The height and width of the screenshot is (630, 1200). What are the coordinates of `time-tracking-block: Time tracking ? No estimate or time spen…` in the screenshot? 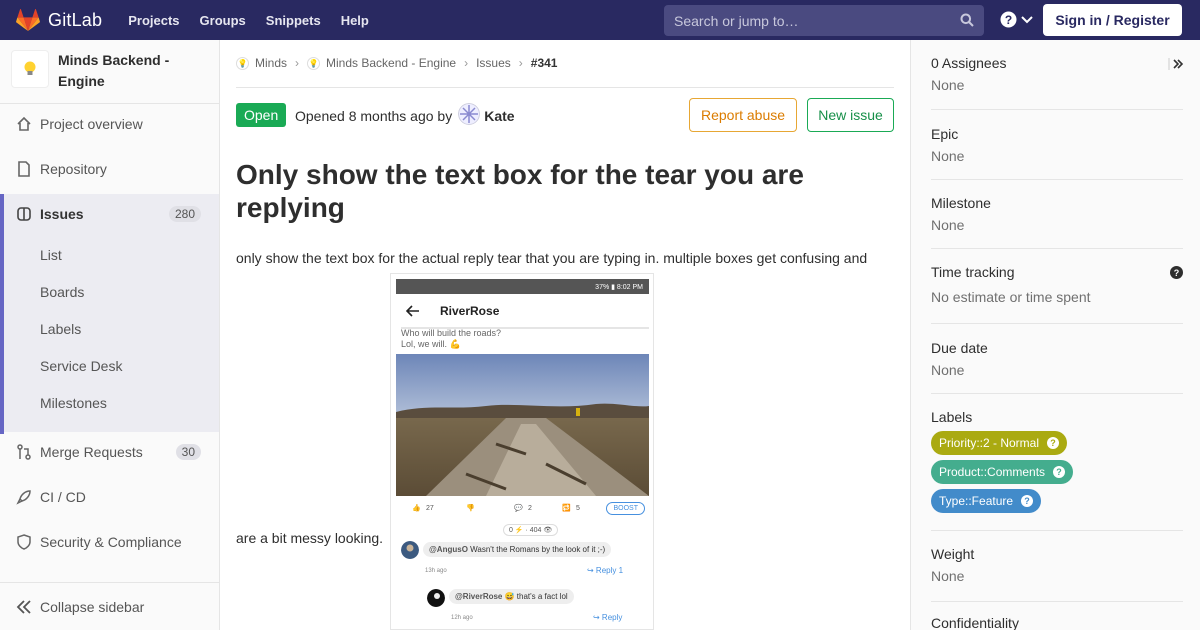 It's located at (1057, 294).